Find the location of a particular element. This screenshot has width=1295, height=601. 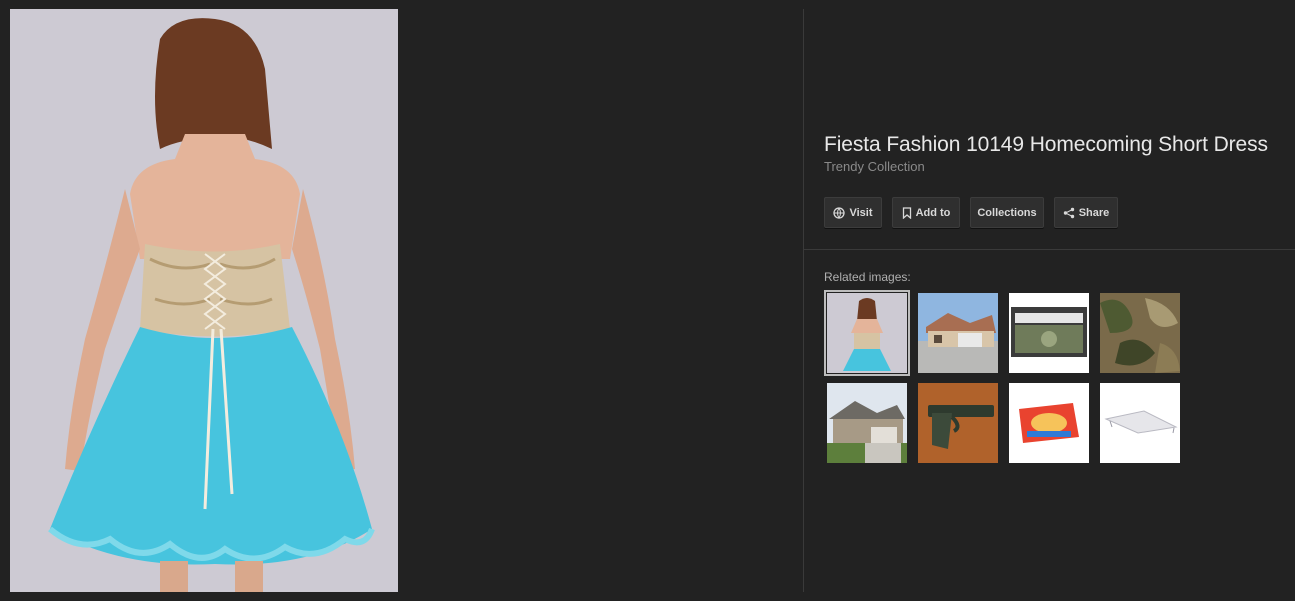

related-thumbnail-pistol is located at coordinates (958, 423).